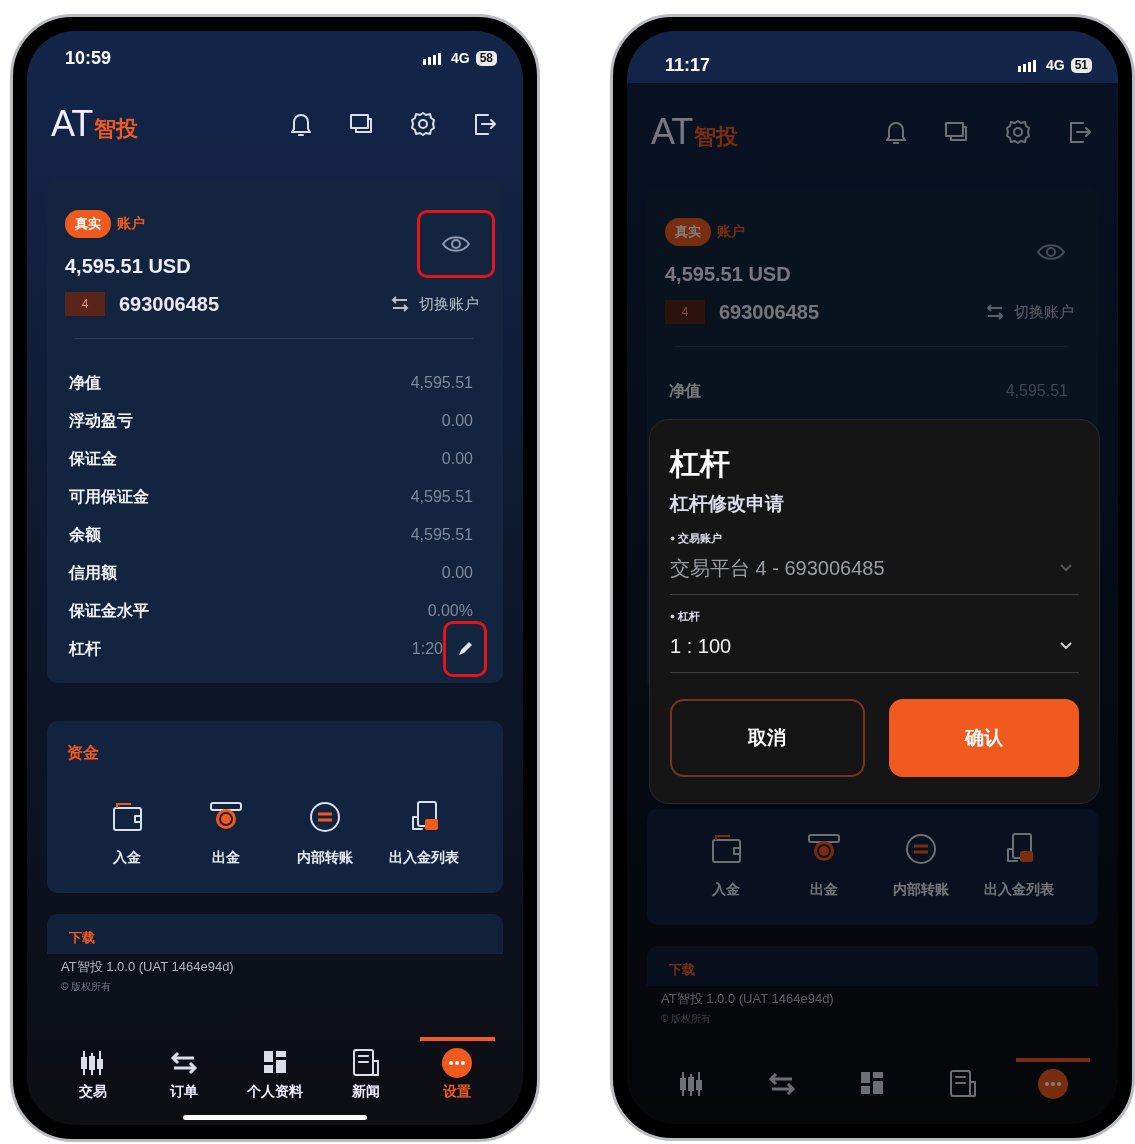 This screenshot has height=1144, width=1135. I want to click on field-label: 杠杆, so click(689, 616).